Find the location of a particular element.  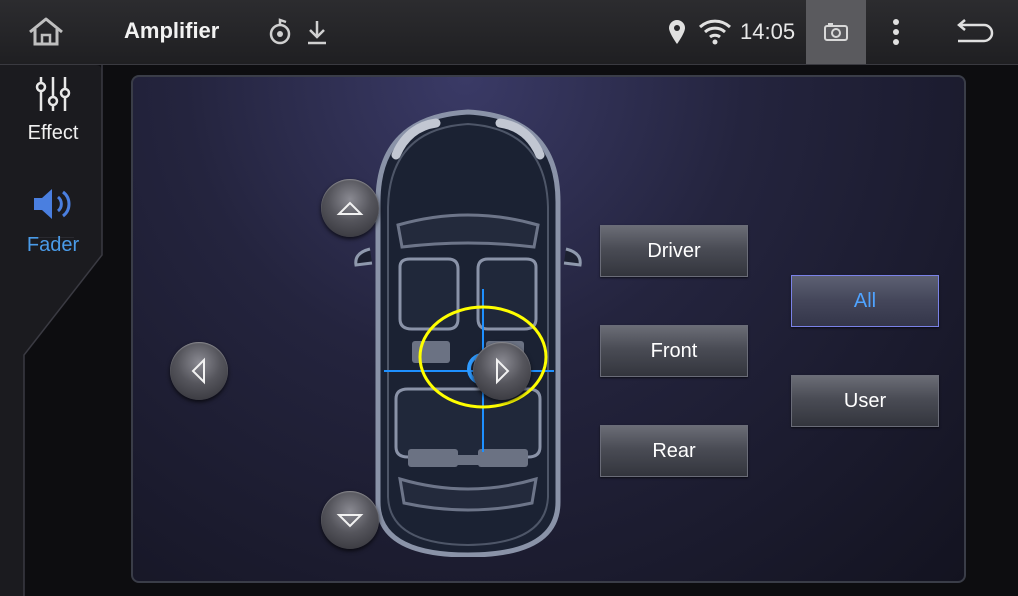

status-bar: Amplifier 14:05 is located at coordinates (509, 32).